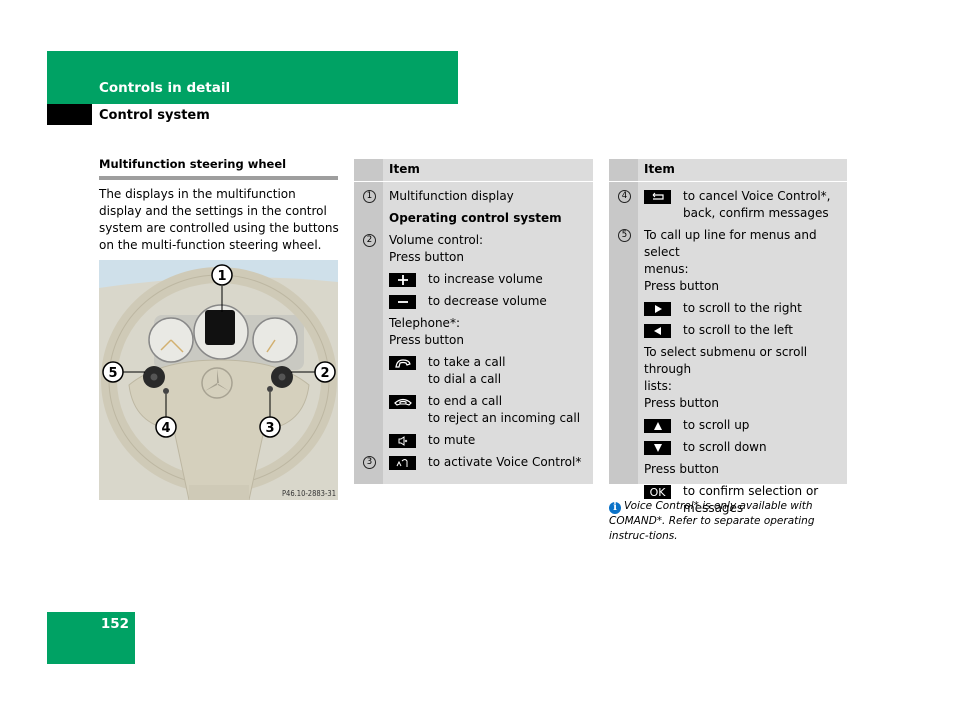 The width and height of the screenshot is (954, 716). Describe the element at coordinates (369, 196) in the screenshot. I see `item-number: 1` at that location.